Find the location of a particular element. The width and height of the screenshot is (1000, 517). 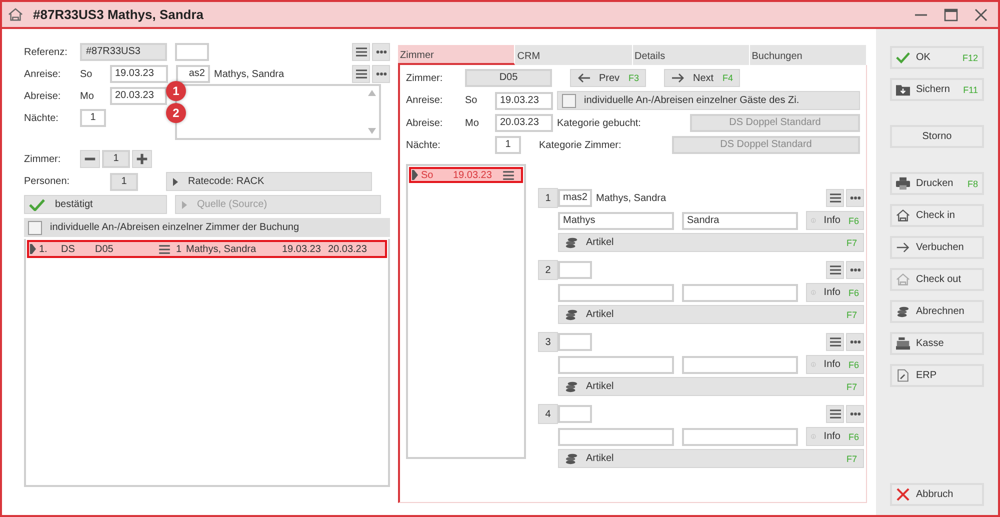

tab: Details is located at coordinates (691, 55).